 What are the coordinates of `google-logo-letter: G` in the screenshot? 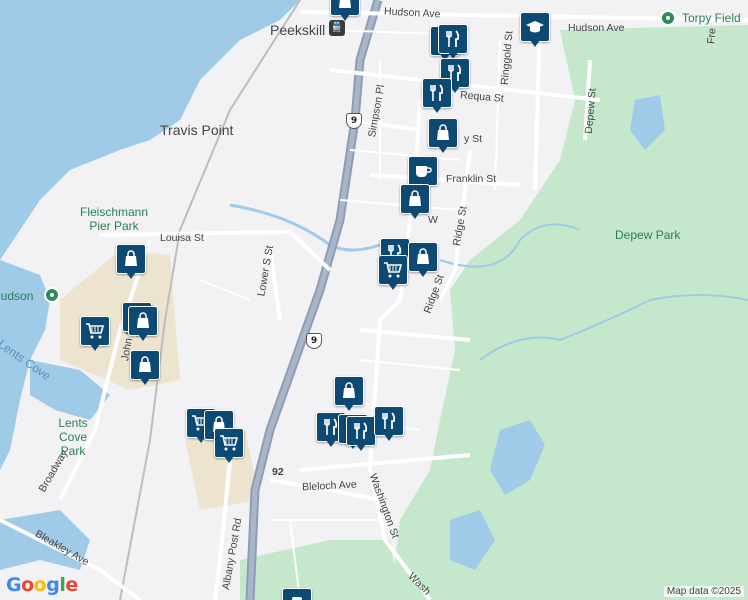 It's located at (14, 585).